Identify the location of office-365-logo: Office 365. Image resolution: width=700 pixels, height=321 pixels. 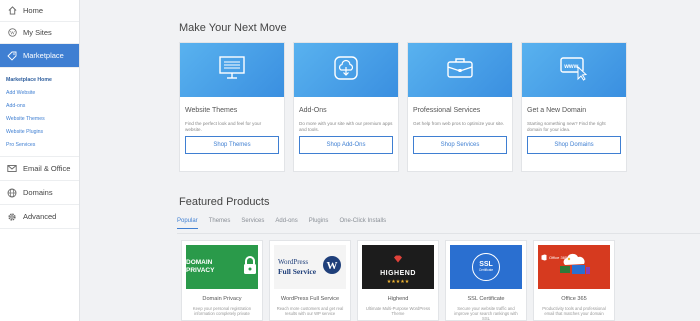
(554, 257).